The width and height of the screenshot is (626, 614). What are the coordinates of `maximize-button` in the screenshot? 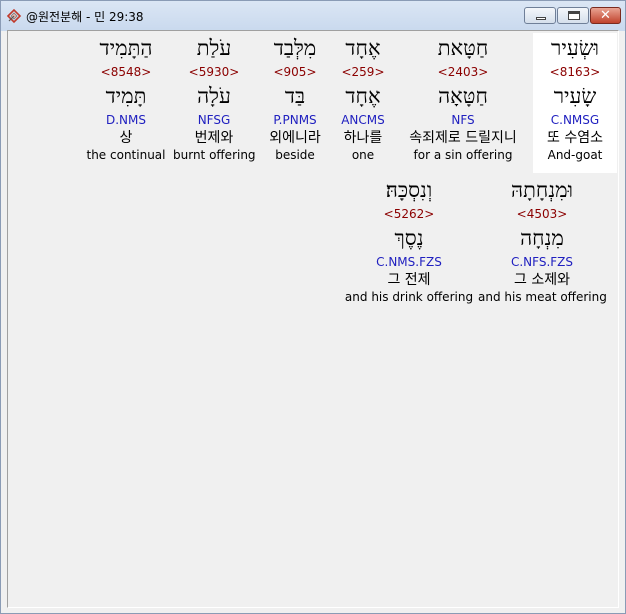 It's located at (573, 15).